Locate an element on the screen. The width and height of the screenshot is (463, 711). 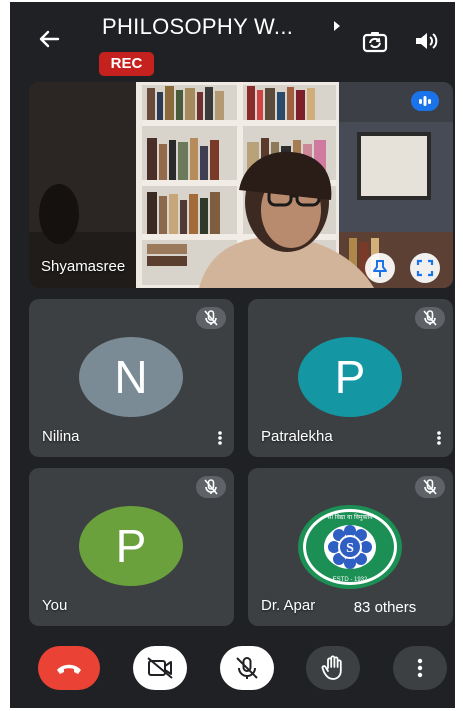
pin-icon is located at coordinates (380, 268).